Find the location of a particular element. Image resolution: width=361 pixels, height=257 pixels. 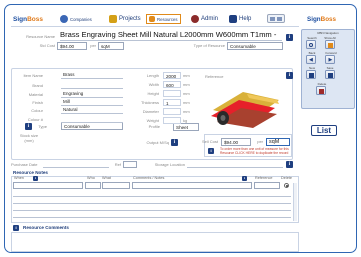

output-label: Output M/Sq is located at coordinates (157, 142).